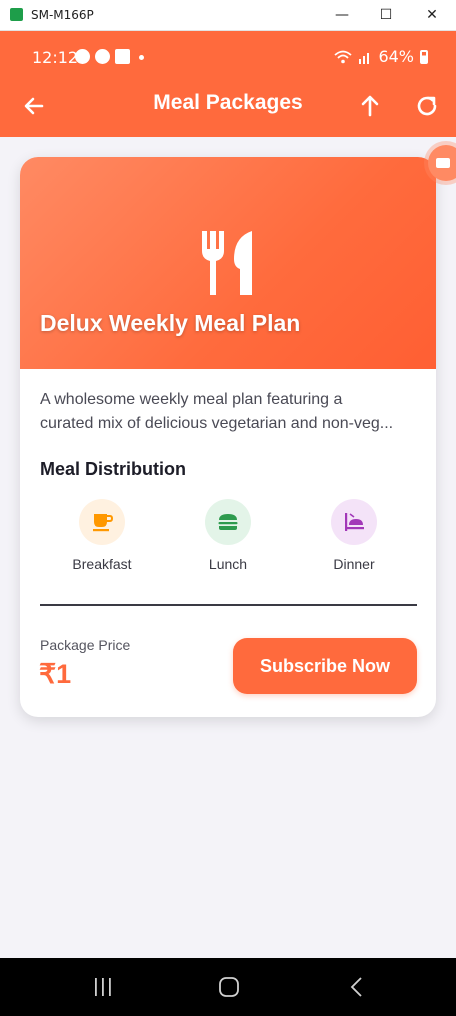  What do you see at coordinates (386, 15) in the screenshot?
I see `maximize-button: ☐` at bounding box center [386, 15].